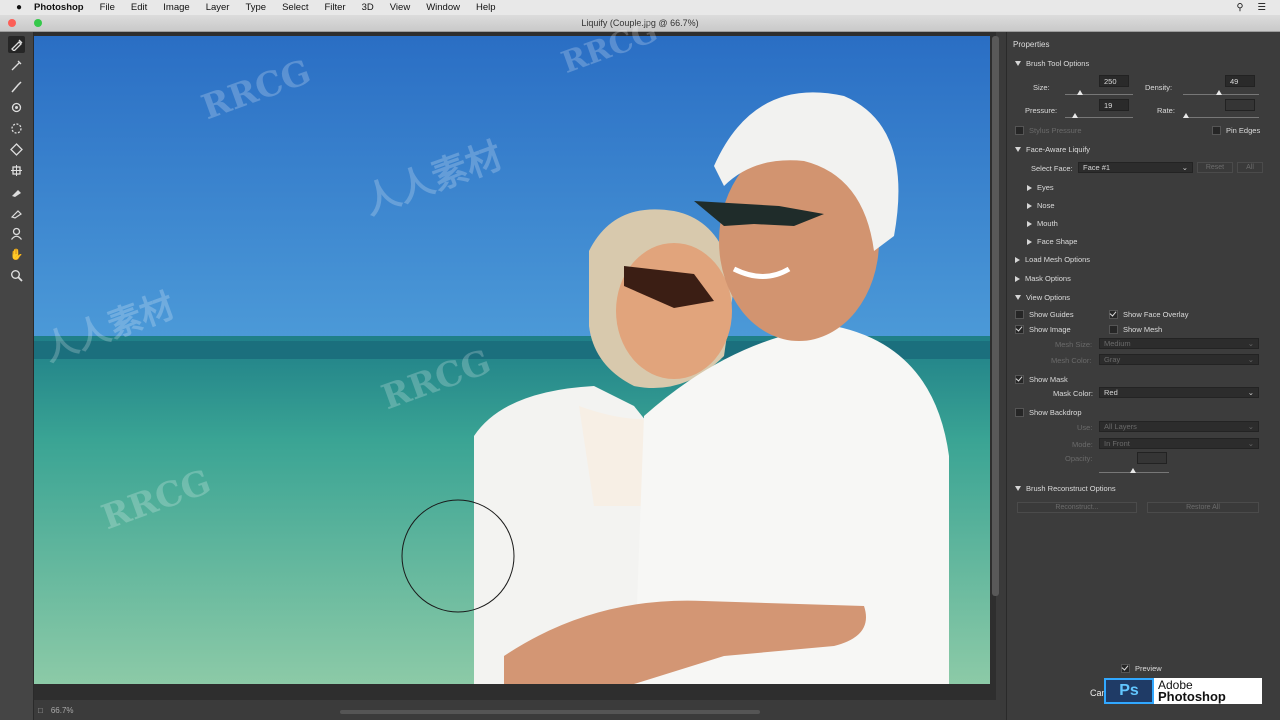 The height and width of the screenshot is (720, 1280). What do you see at coordinates (16, 149) in the screenshot?
I see `bloat-tool-icon` at bounding box center [16, 149].